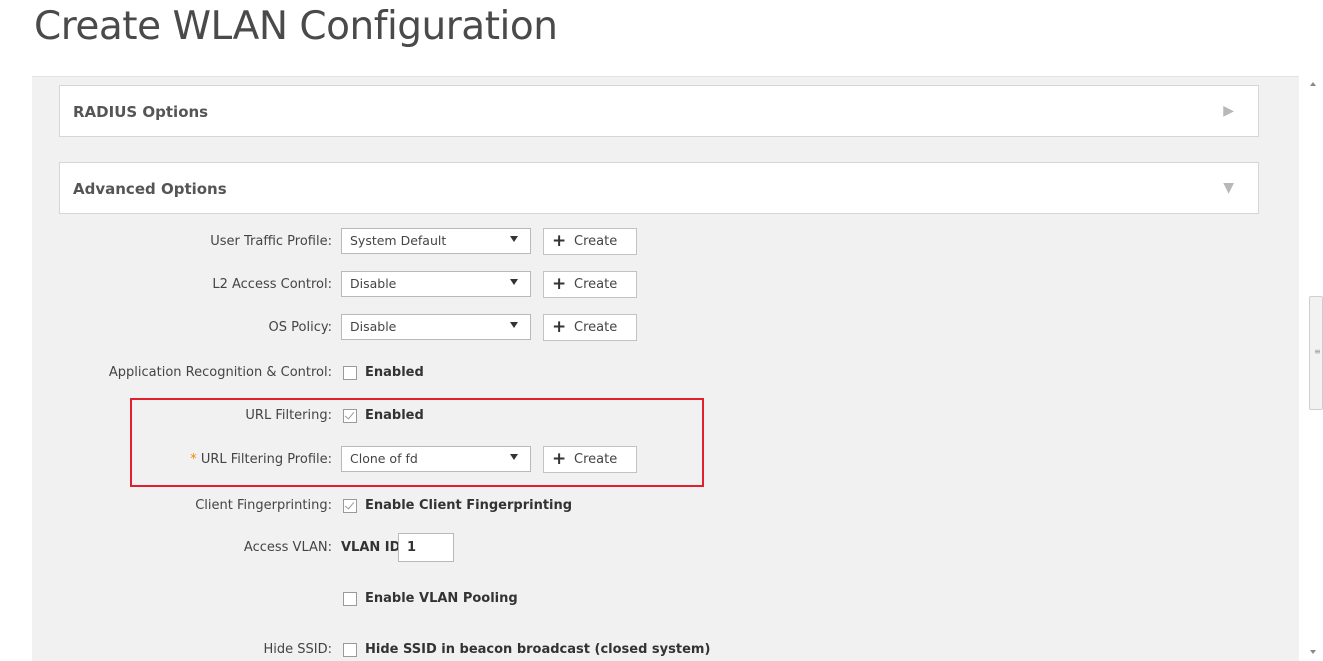 The height and width of the screenshot is (661, 1323). What do you see at coordinates (296, 26) in the screenshot?
I see `page-title: Create WLAN Configuration` at bounding box center [296, 26].